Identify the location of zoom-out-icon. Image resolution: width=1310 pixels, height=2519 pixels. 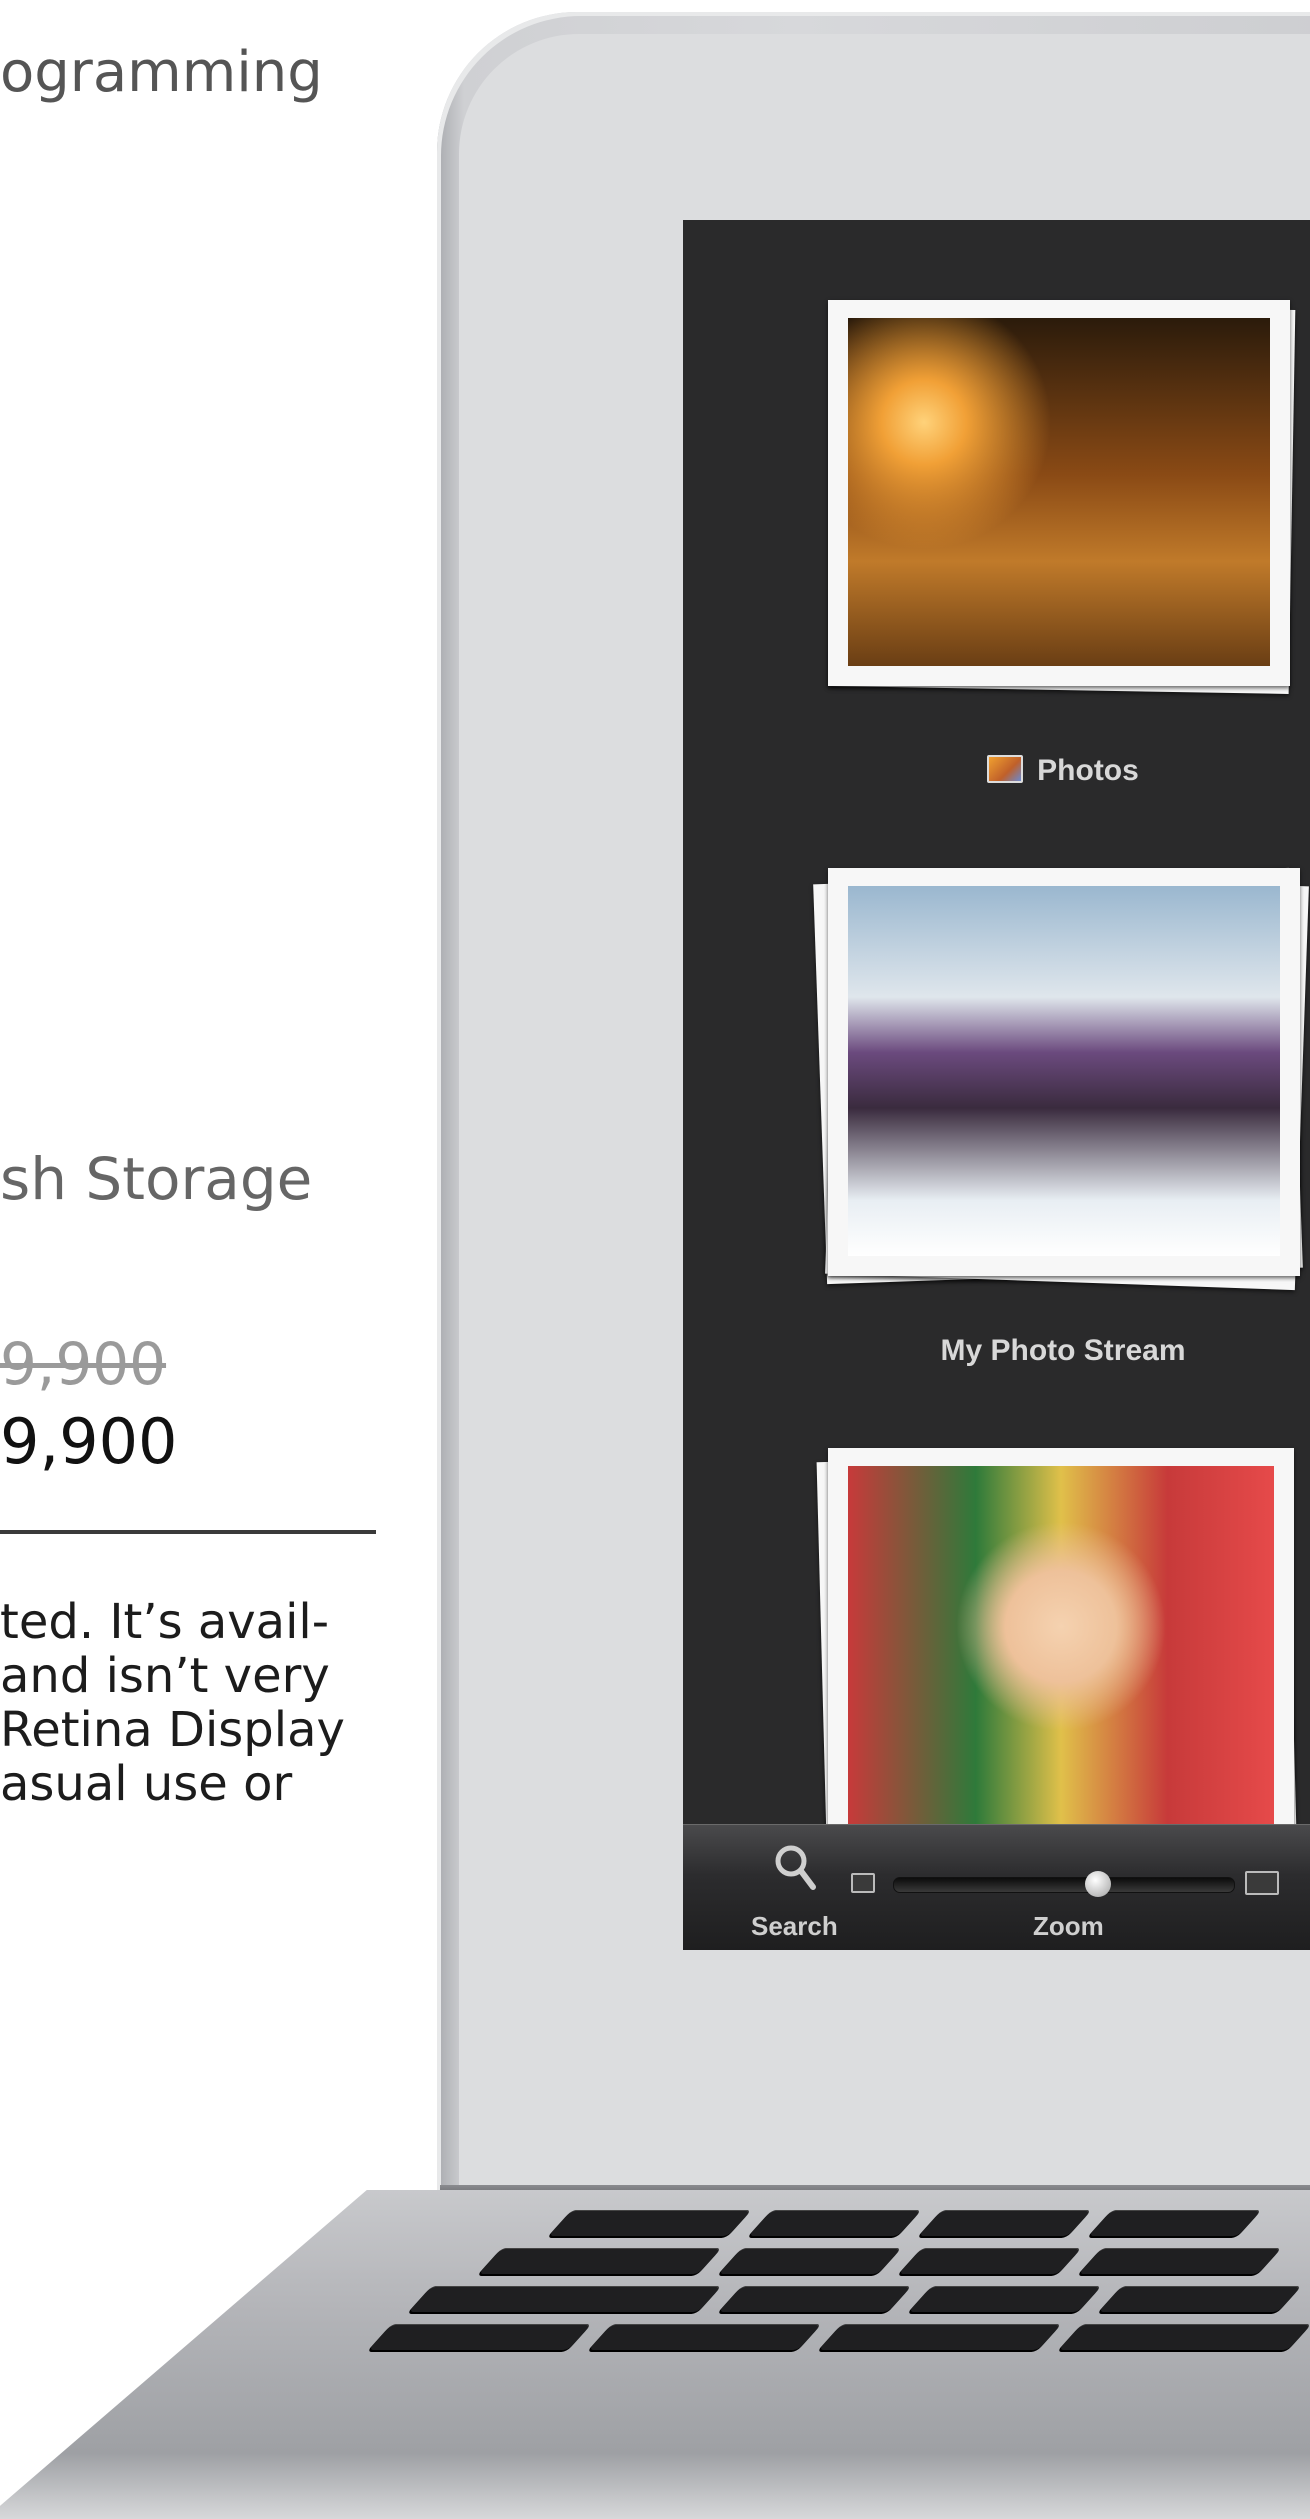
(863, 1883).